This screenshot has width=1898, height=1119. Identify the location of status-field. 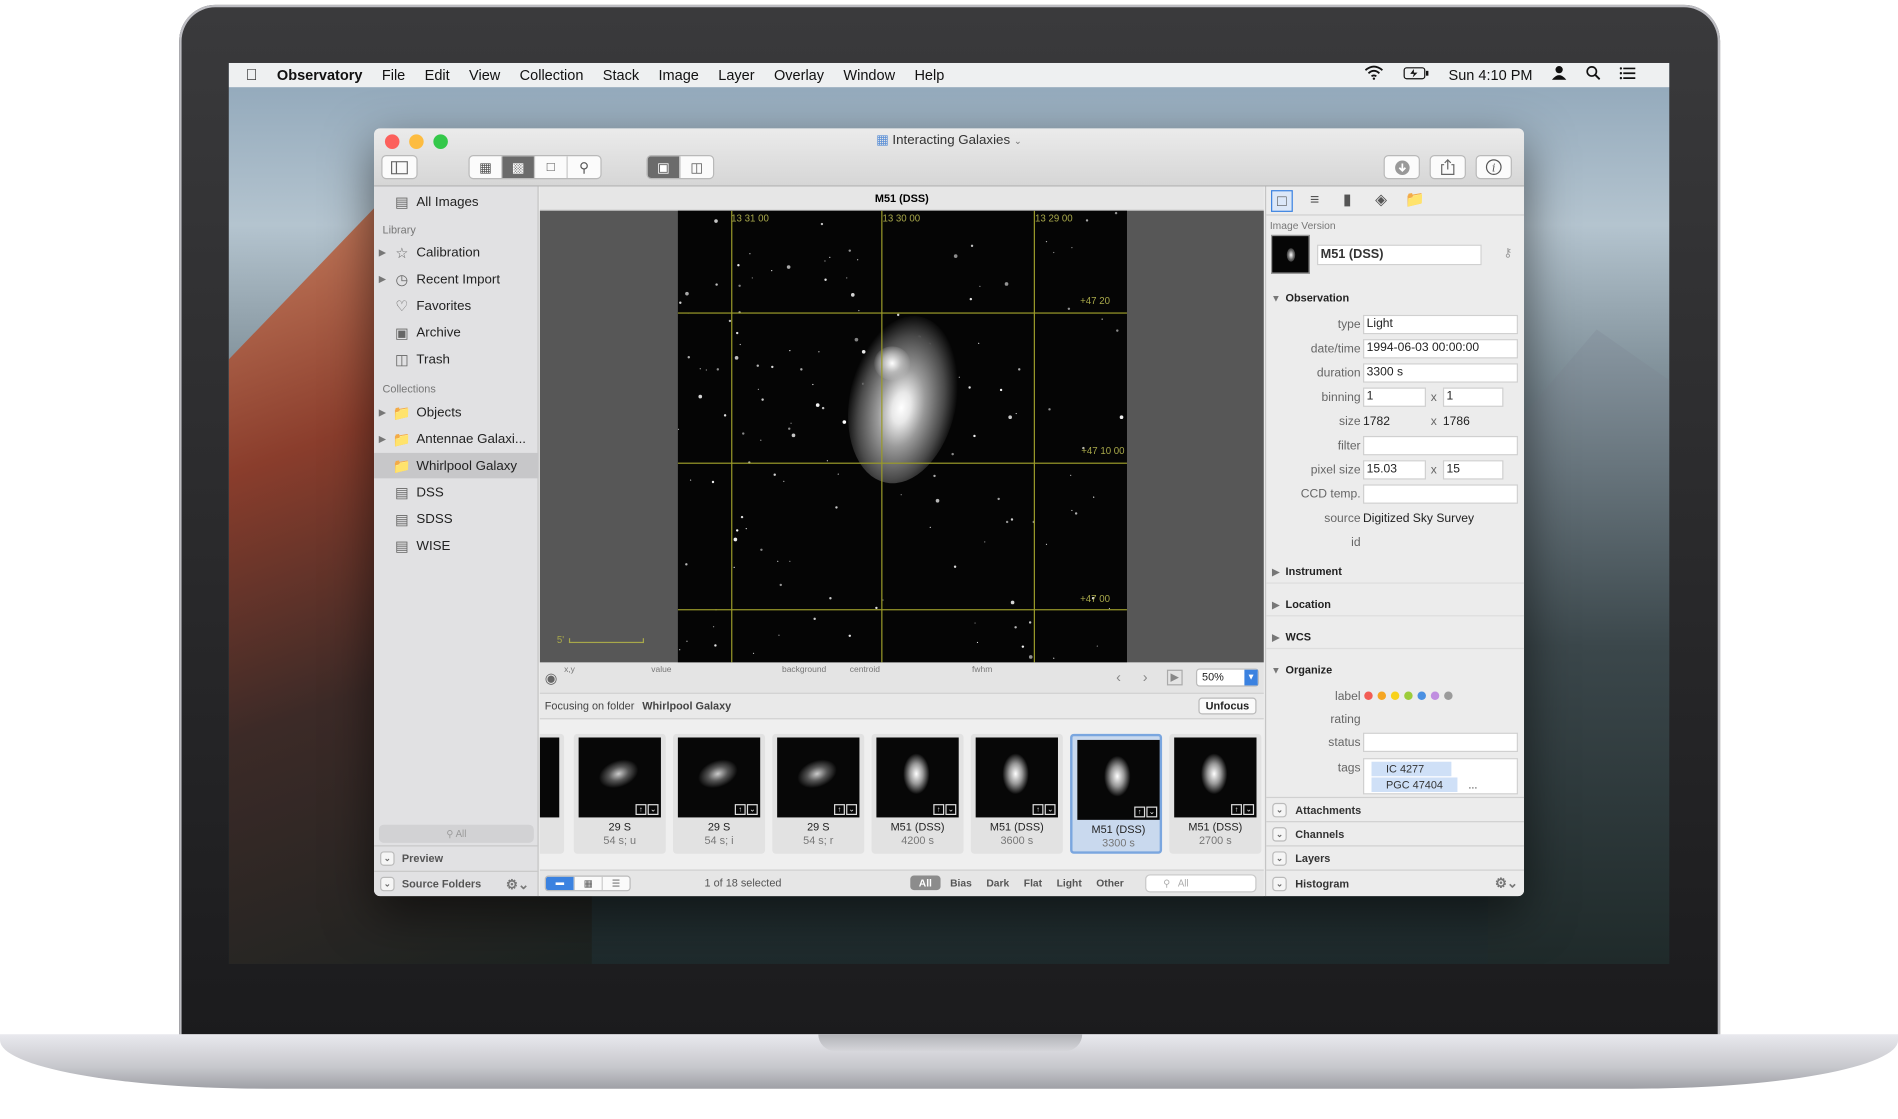
(1440, 742).